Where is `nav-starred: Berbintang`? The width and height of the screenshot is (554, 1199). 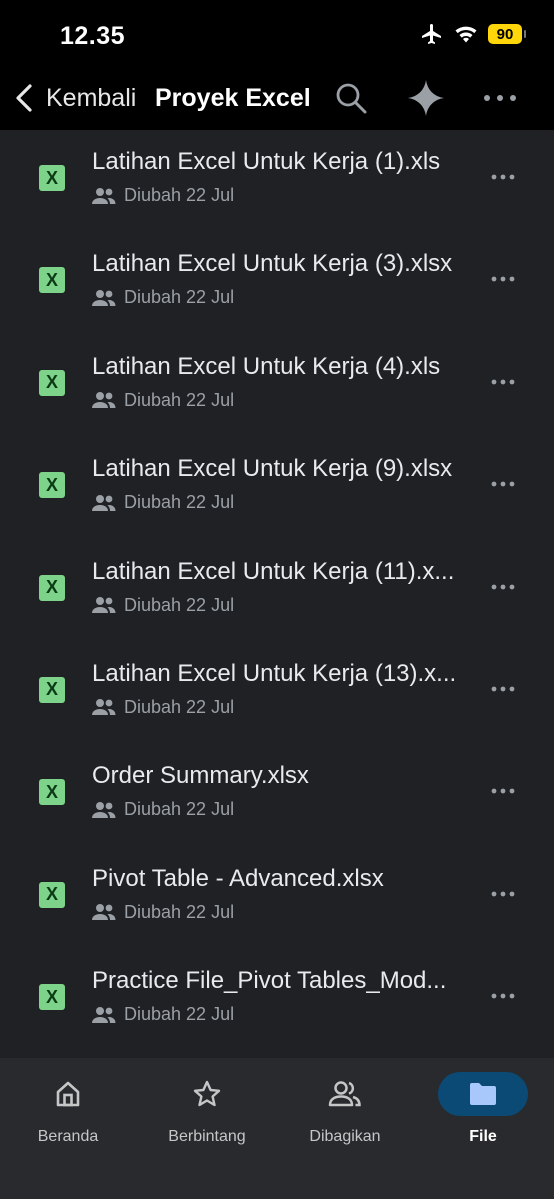 nav-starred: Berbintang is located at coordinates (207, 1109).